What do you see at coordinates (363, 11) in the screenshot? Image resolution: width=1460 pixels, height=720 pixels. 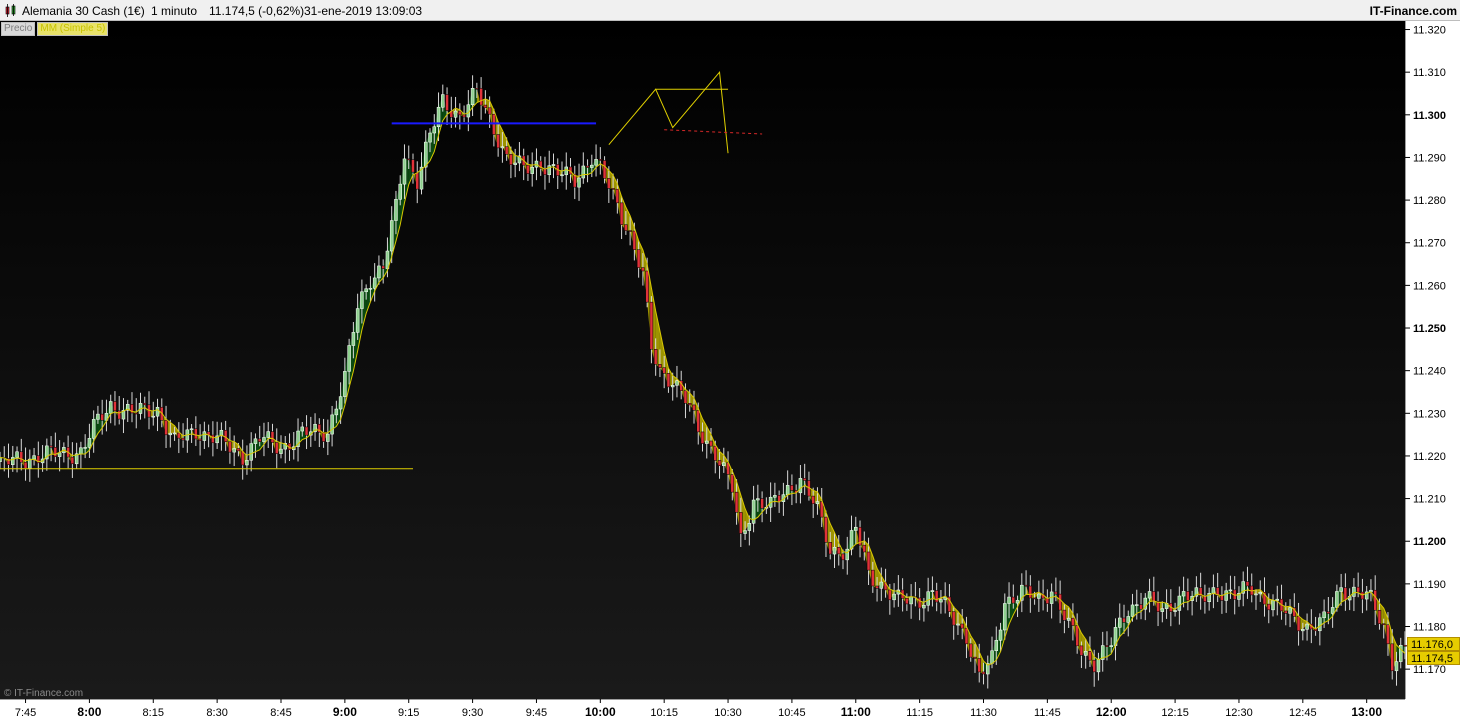 I see `datetime: 31-ene-2019 13:09:03` at bounding box center [363, 11].